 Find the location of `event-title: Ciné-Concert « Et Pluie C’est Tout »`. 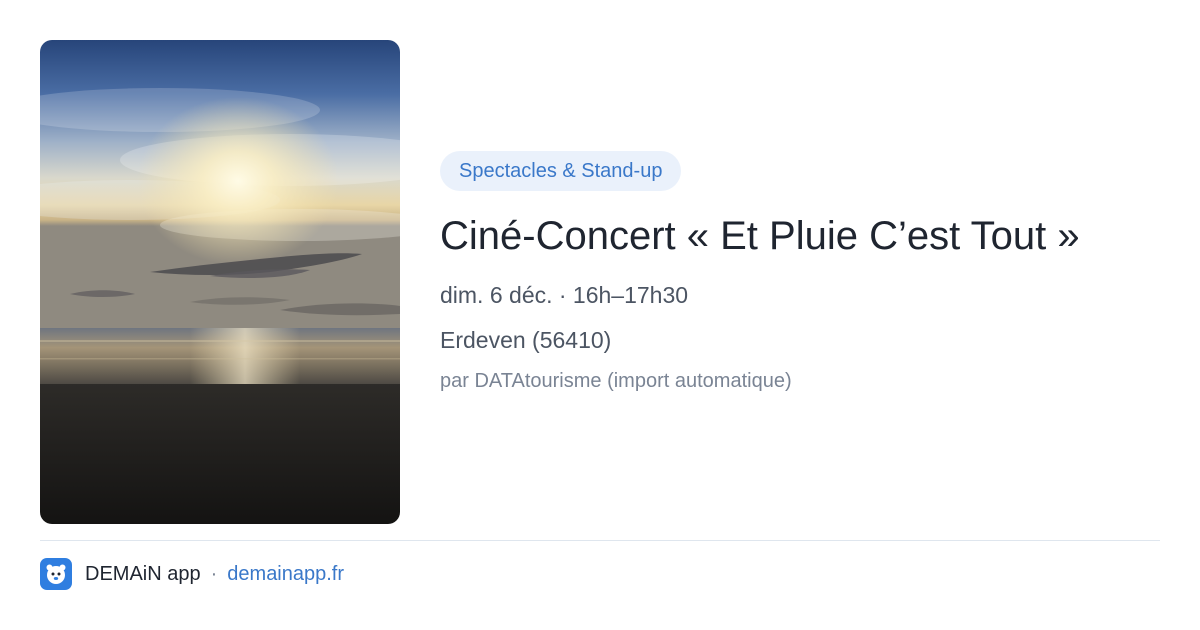

event-title: Ciné-Concert « Et Pluie C’est Tout » is located at coordinates (810, 236).